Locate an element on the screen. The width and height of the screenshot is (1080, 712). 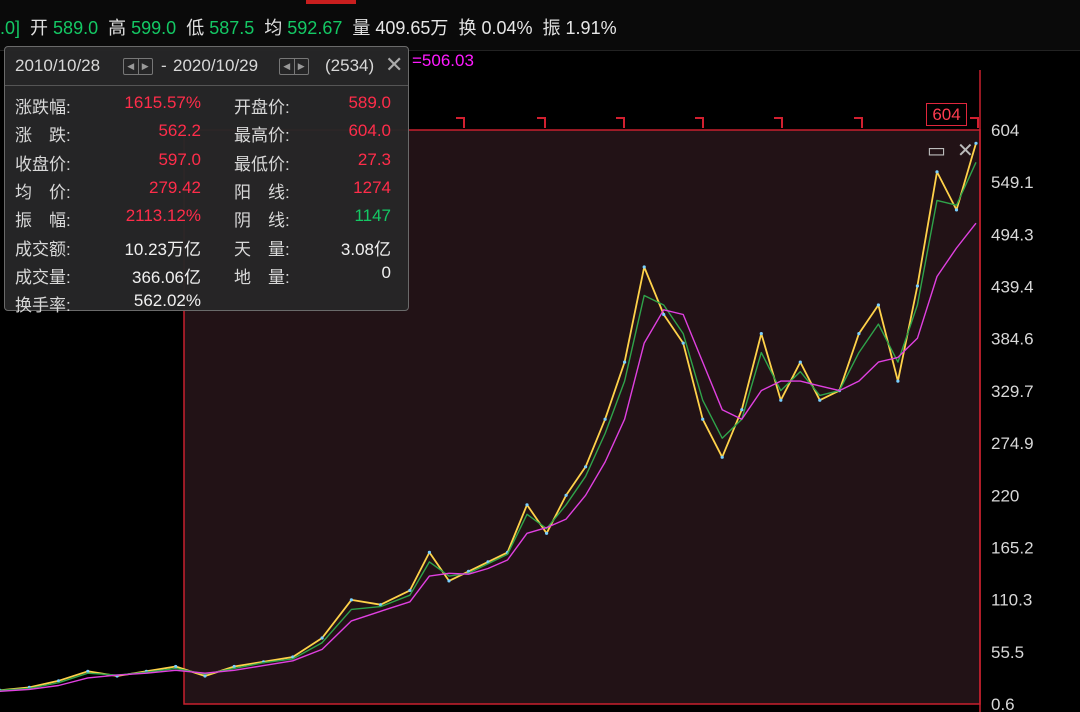
y-tick-label: 329.7 is located at coordinates (1012, 391).